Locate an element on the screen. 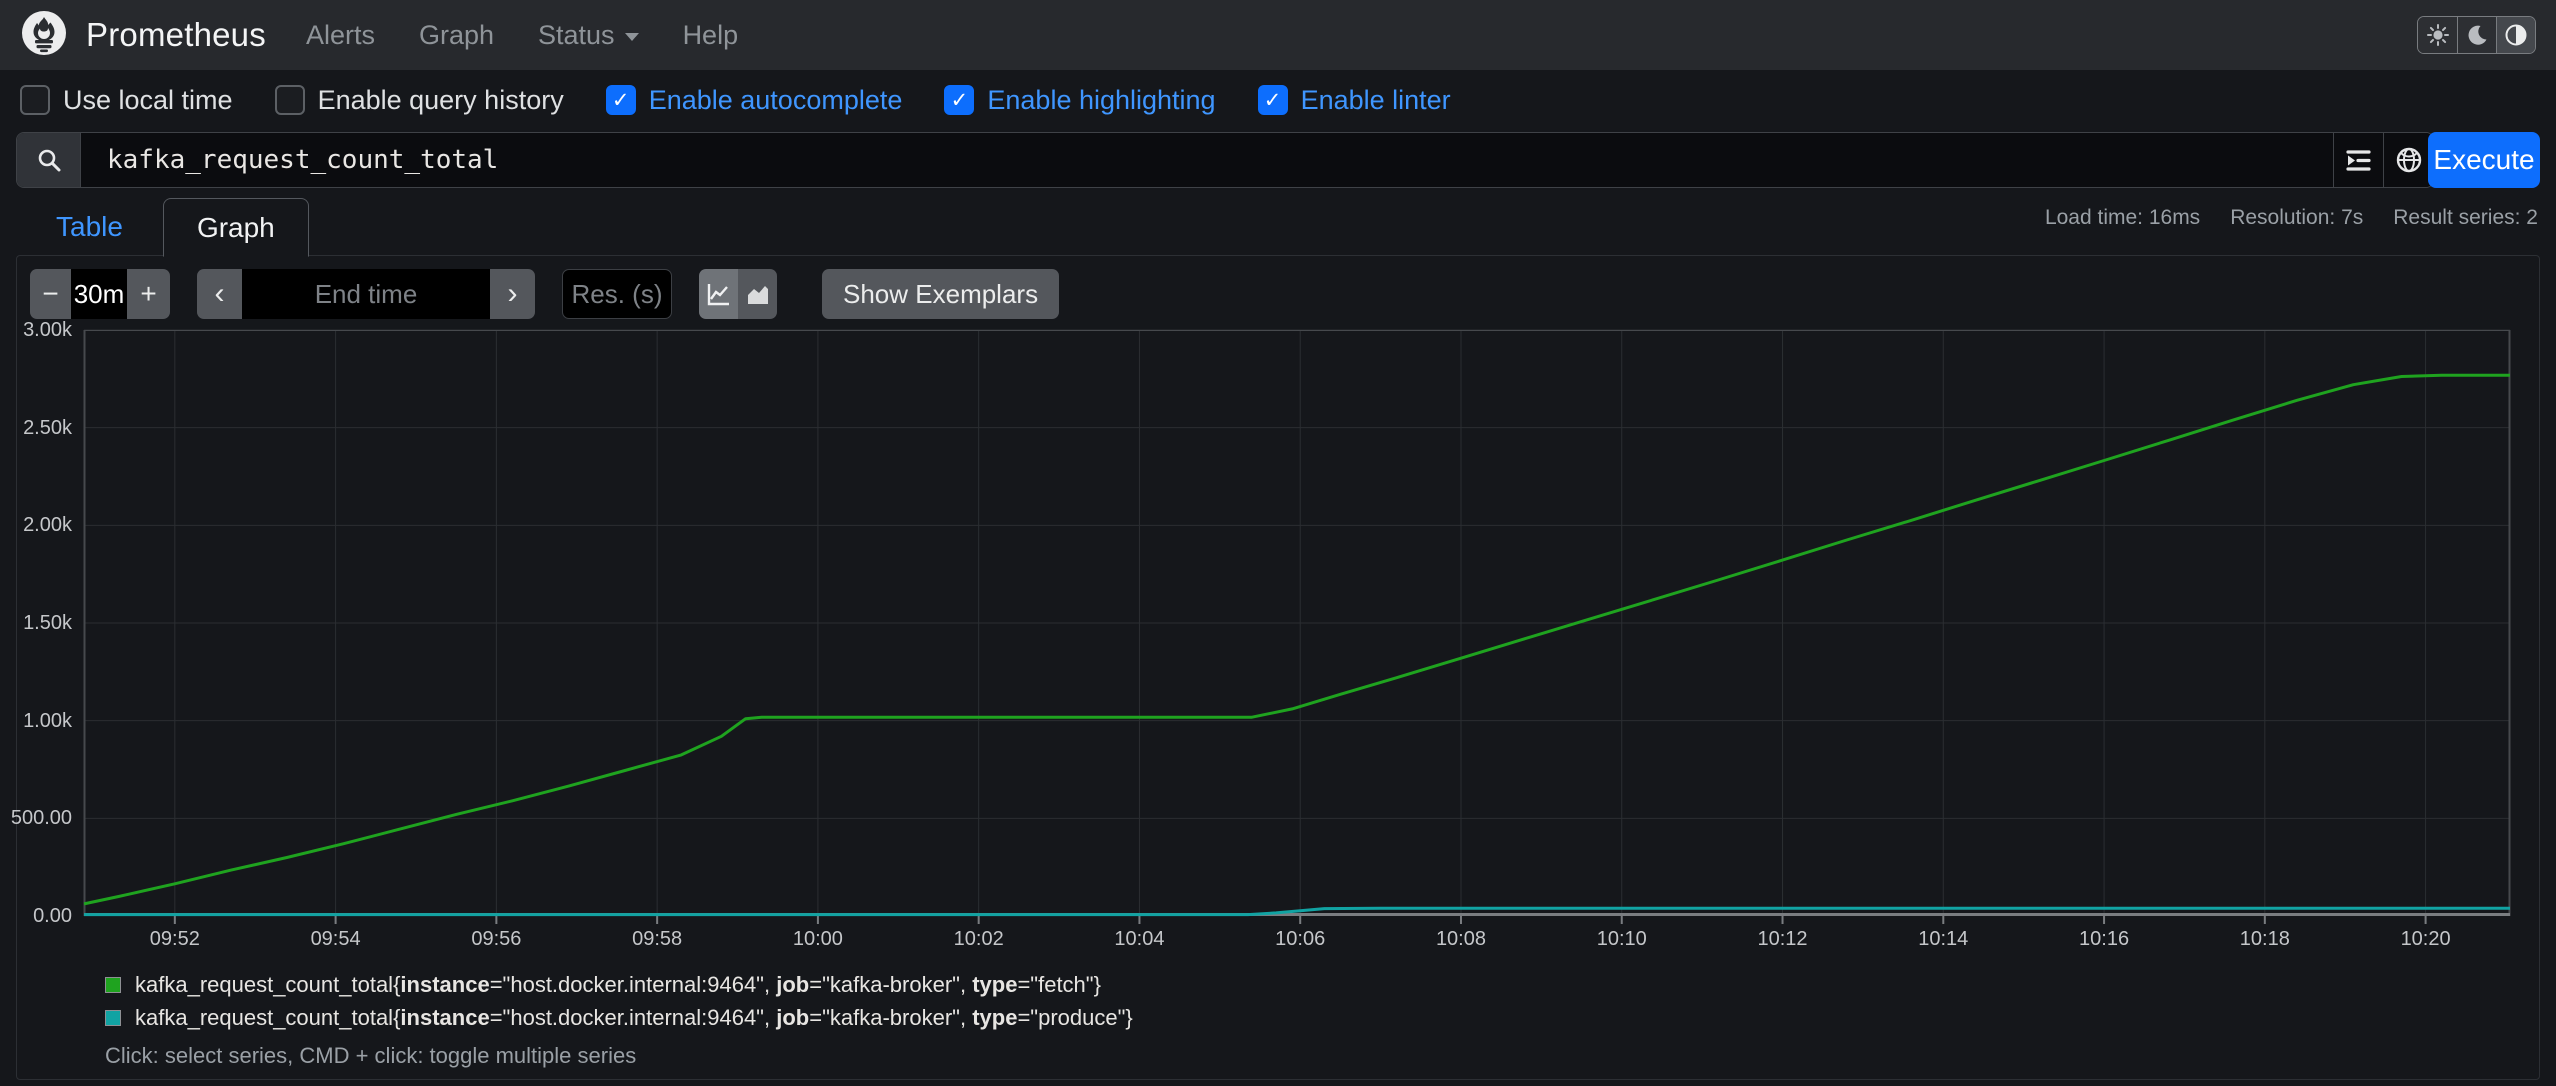 The height and width of the screenshot is (1086, 2556). globe-icon is located at coordinates (2408, 160).